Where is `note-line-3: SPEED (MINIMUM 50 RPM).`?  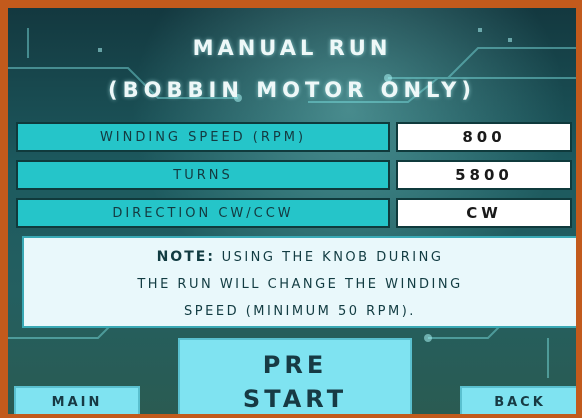
note-line-3: SPEED (MINIMUM 50 RPM). is located at coordinates (300, 311).